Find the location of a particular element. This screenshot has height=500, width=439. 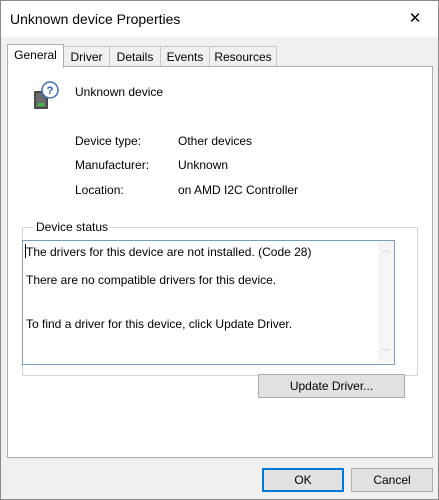

close-icon: ✕ is located at coordinates (415, 19).